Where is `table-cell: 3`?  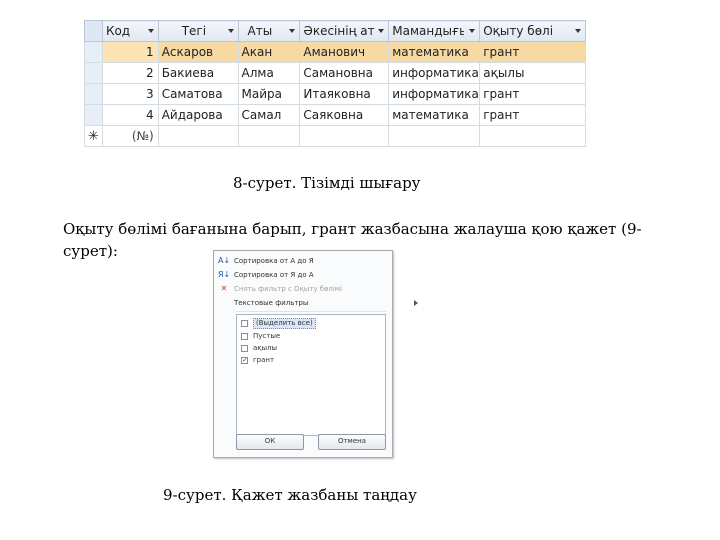
table-cell: 3 is located at coordinates (130, 94).